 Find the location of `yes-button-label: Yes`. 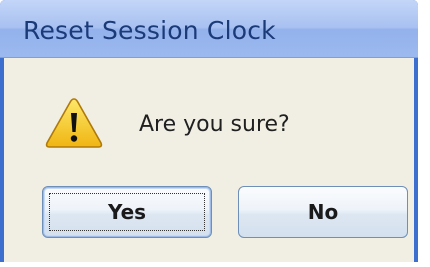

yes-button-label: Yes is located at coordinates (127, 212).